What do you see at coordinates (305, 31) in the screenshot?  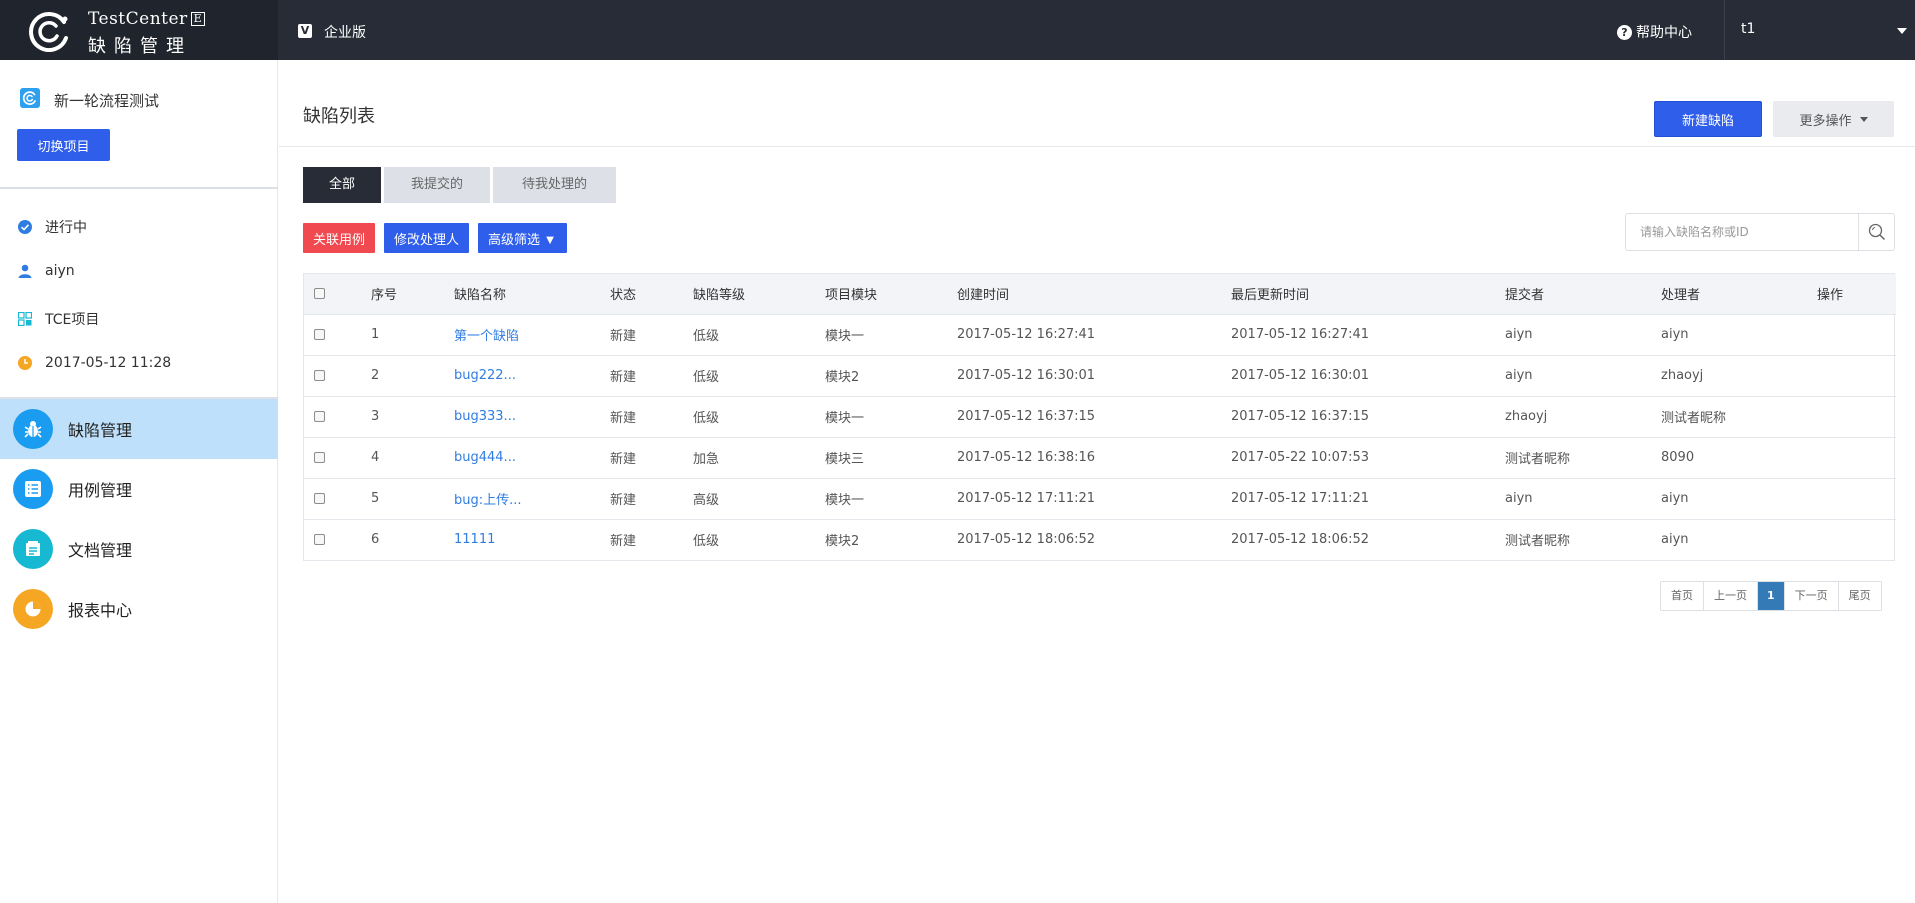 I see `edition-badge: V` at bounding box center [305, 31].